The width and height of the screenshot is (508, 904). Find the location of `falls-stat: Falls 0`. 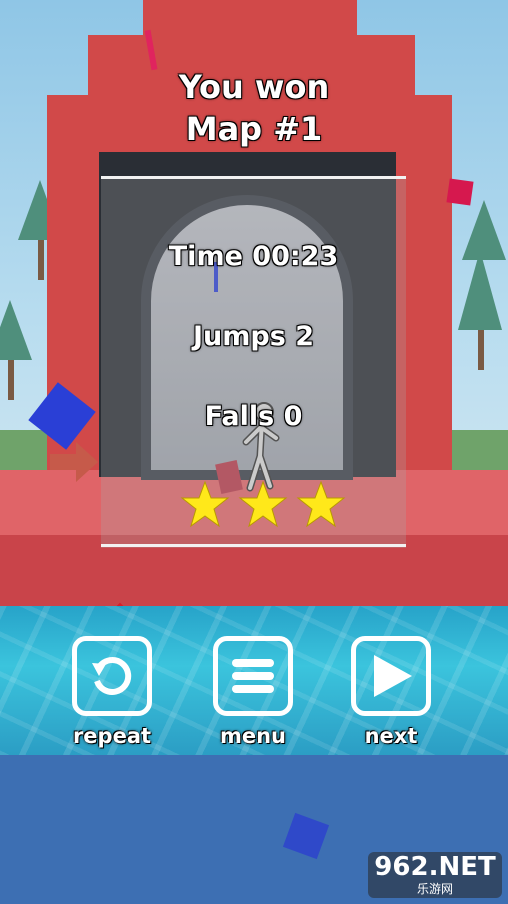

falls-stat: Falls 0 is located at coordinates (253, 416).